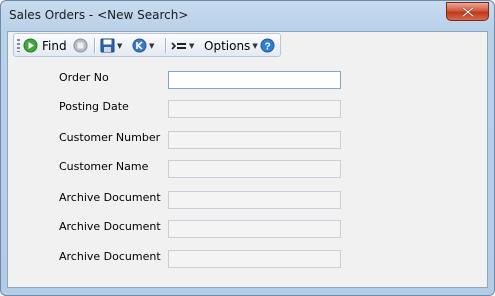 The height and width of the screenshot is (296, 495). I want to click on save-disk-icon, so click(107, 45).